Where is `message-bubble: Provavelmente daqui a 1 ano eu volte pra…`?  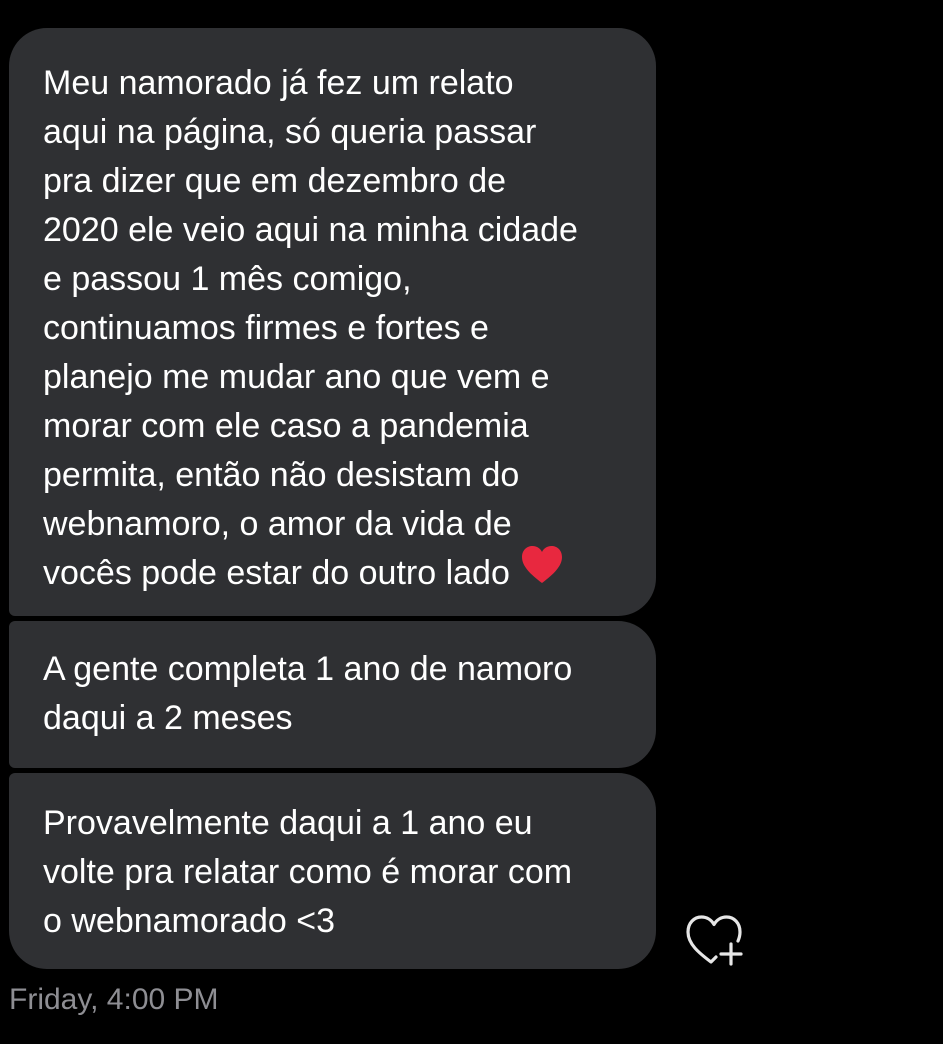
message-bubble: Provavelmente daqui a 1 ano eu volte pra… is located at coordinates (332, 871).